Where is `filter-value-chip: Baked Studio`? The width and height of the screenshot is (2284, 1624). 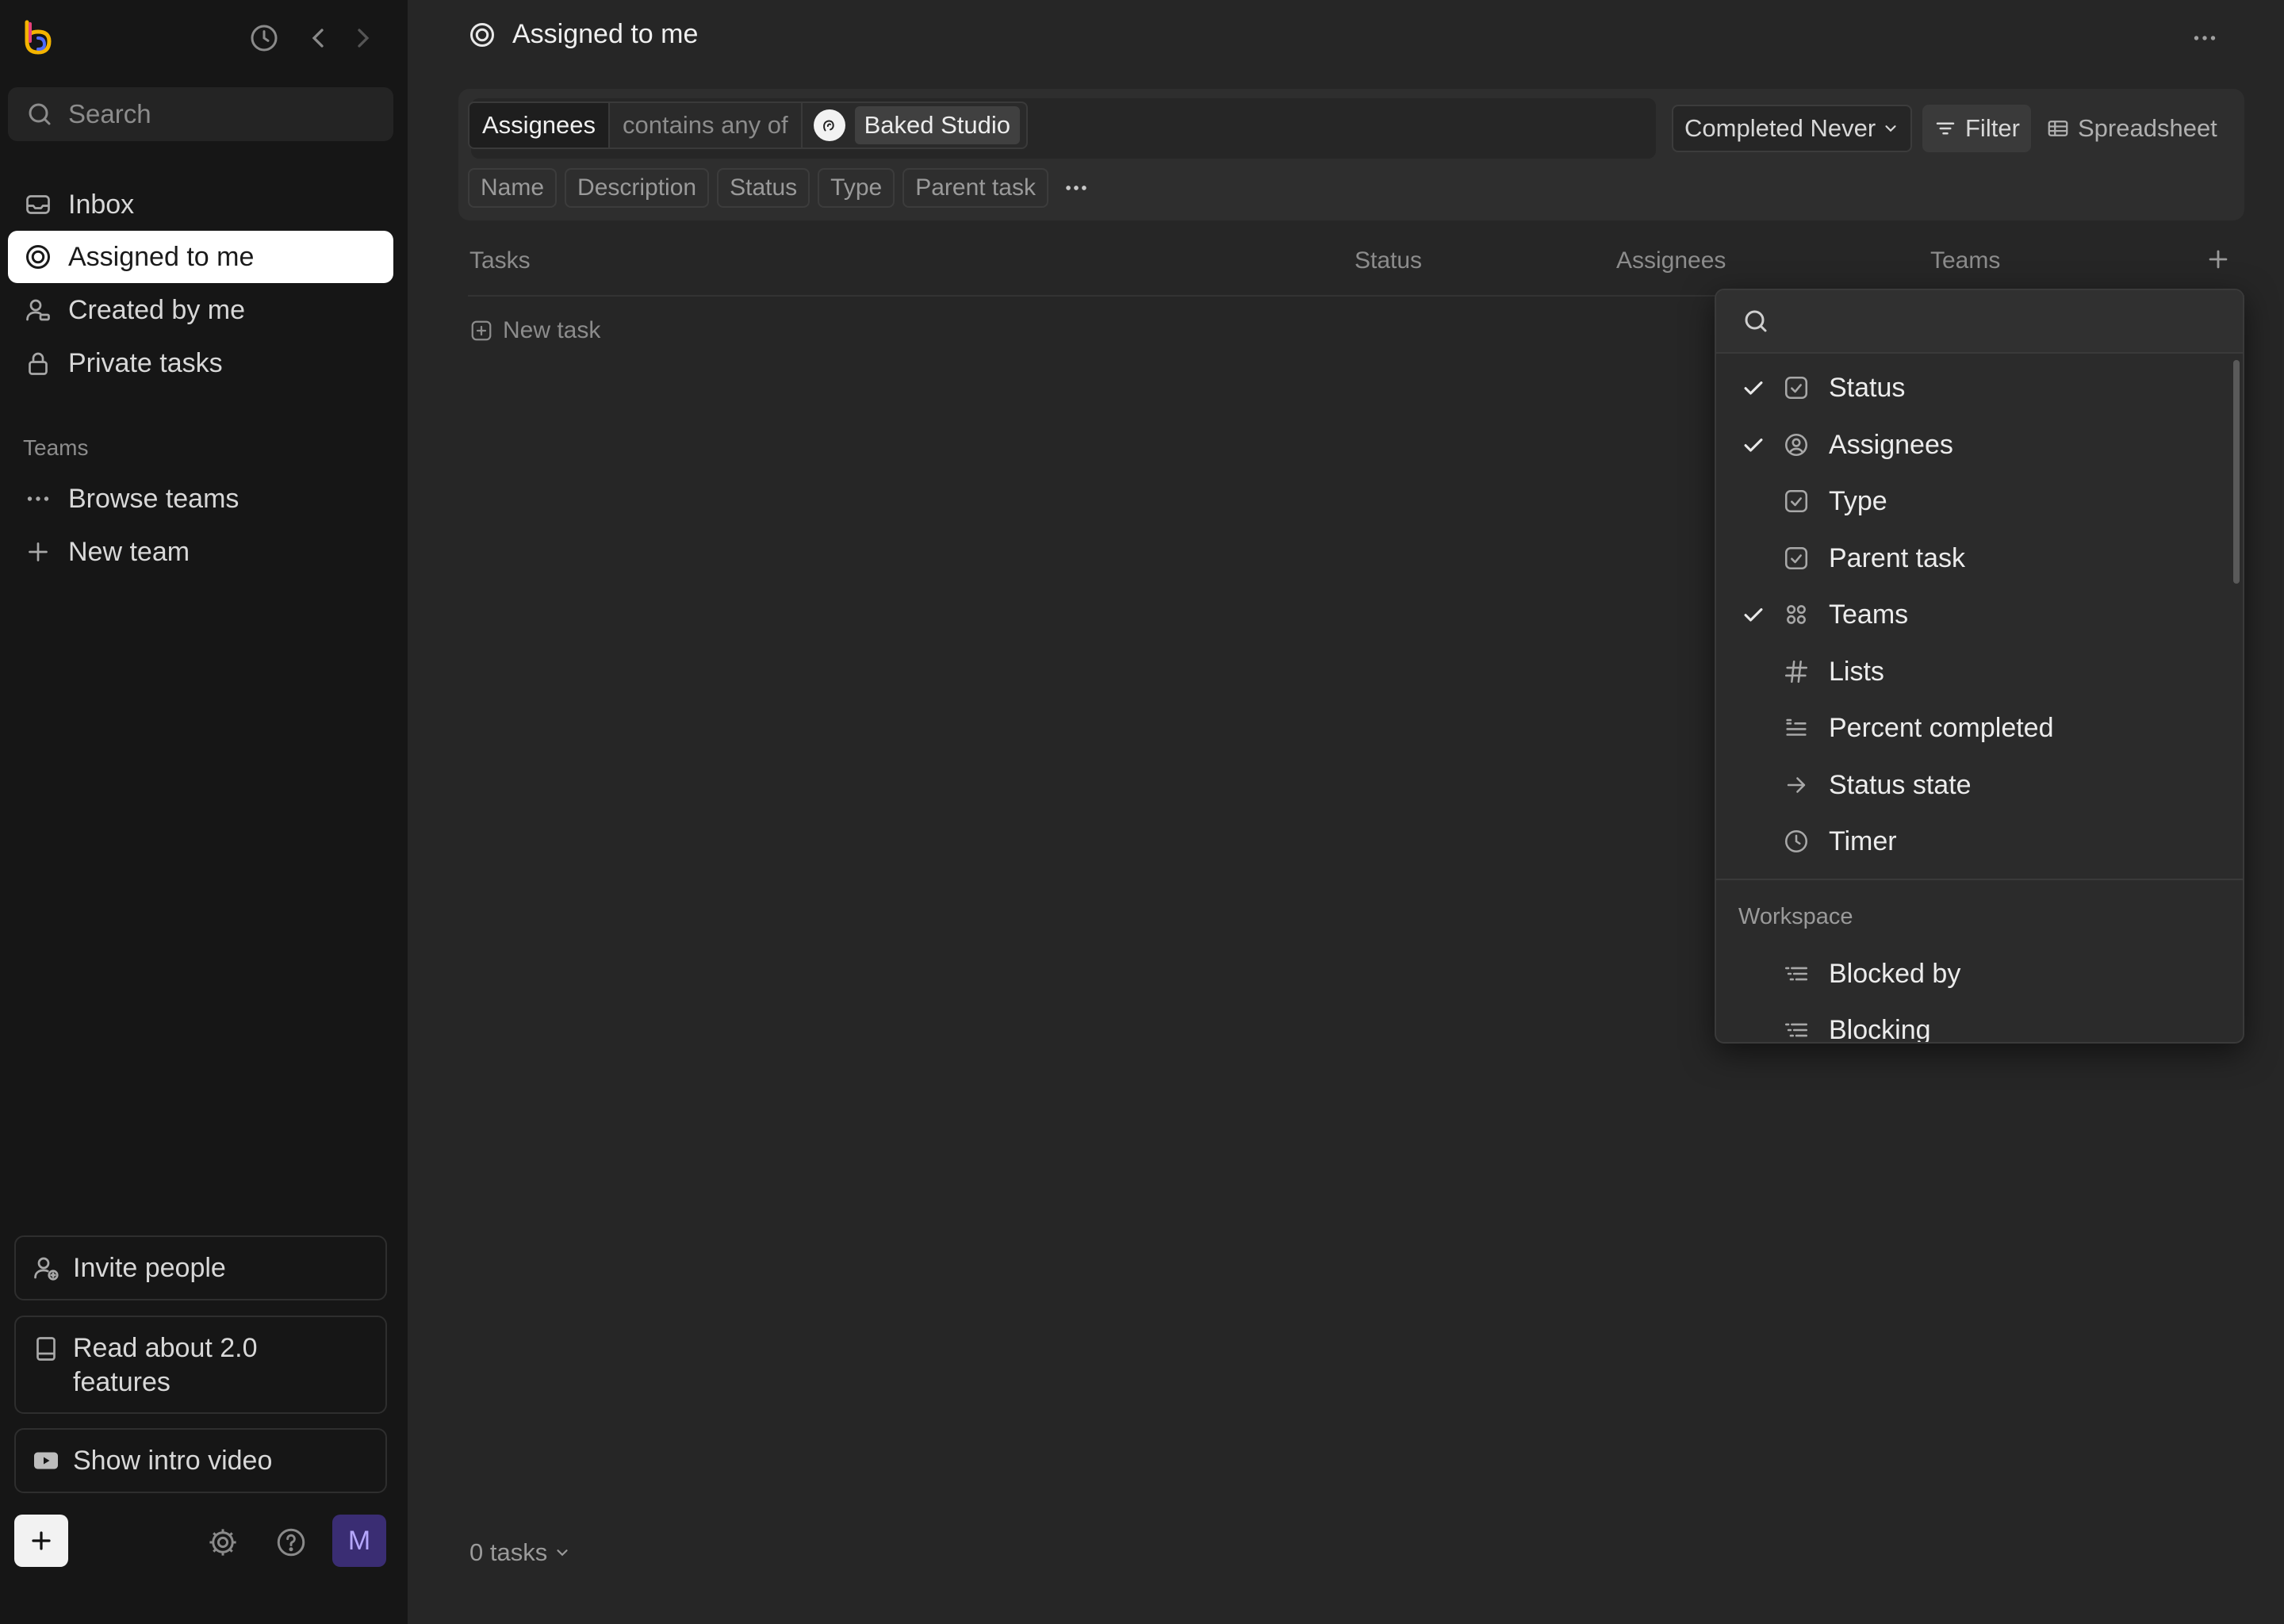 filter-value-chip: Baked Studio is located at coordinates (937, 125).